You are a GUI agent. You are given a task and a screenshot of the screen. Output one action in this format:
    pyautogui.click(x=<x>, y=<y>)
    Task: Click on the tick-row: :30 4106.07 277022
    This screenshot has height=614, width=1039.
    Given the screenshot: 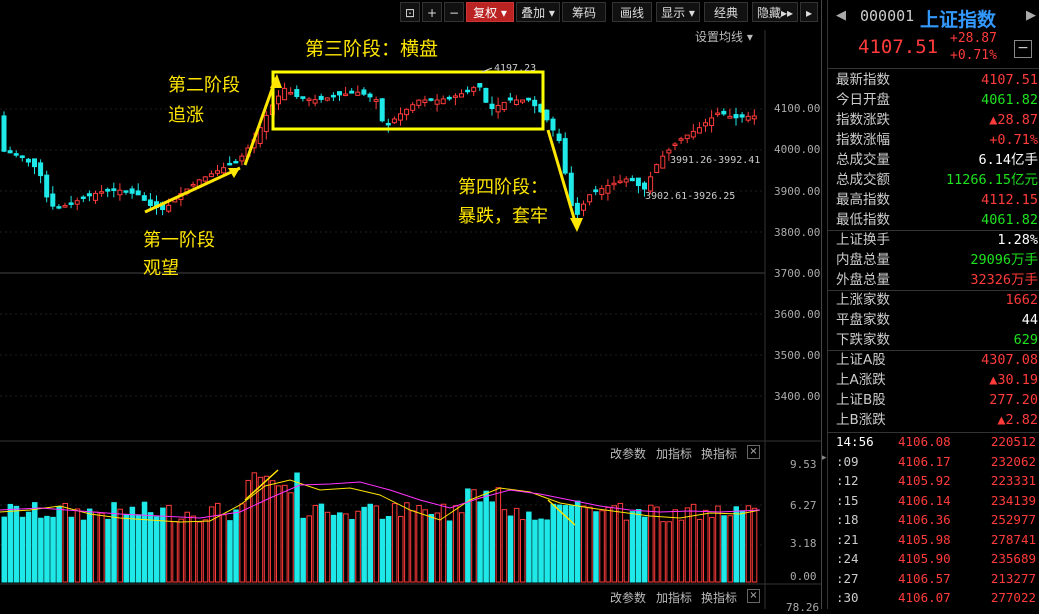 What is the action you would take?
    pyautogui.click(x=937, y=597)
    